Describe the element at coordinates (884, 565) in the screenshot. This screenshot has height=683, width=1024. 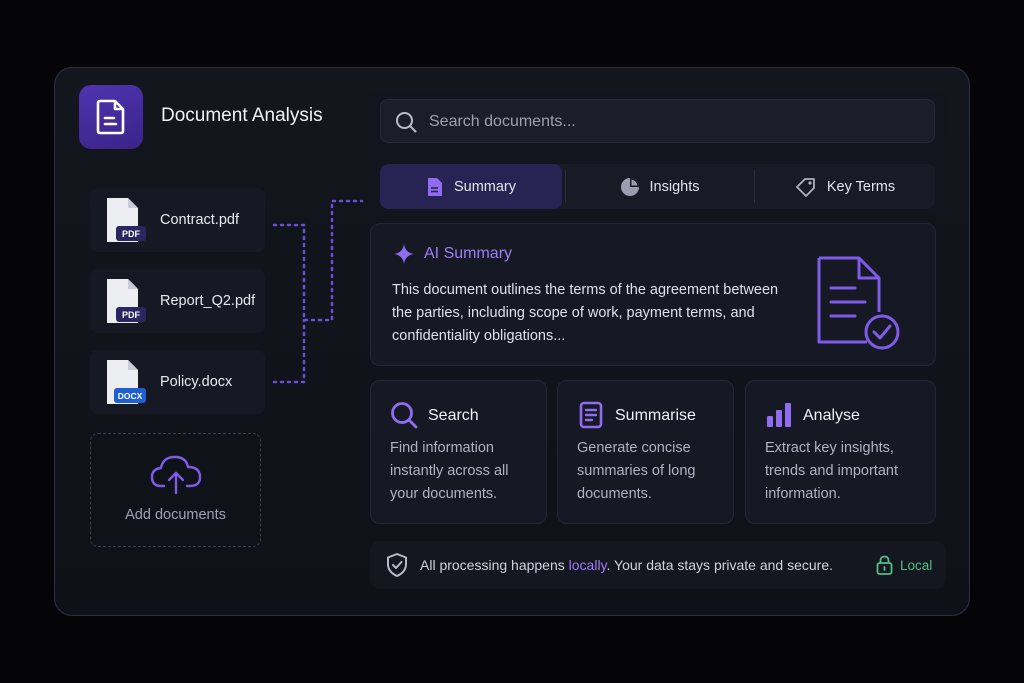
I see `lock-icon` at that location.